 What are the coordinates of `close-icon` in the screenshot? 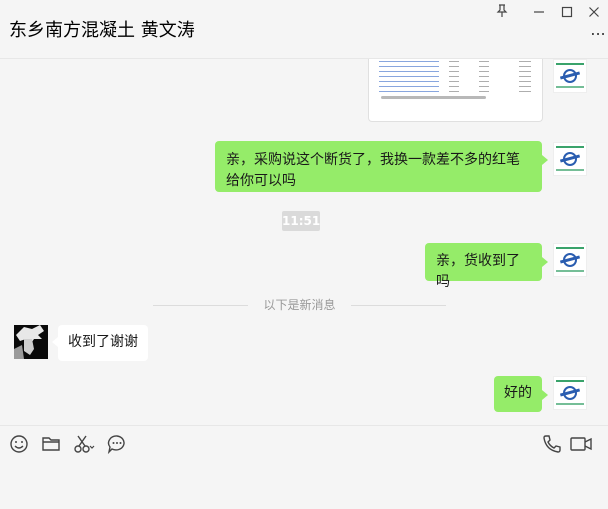 It's located at (594, 12).